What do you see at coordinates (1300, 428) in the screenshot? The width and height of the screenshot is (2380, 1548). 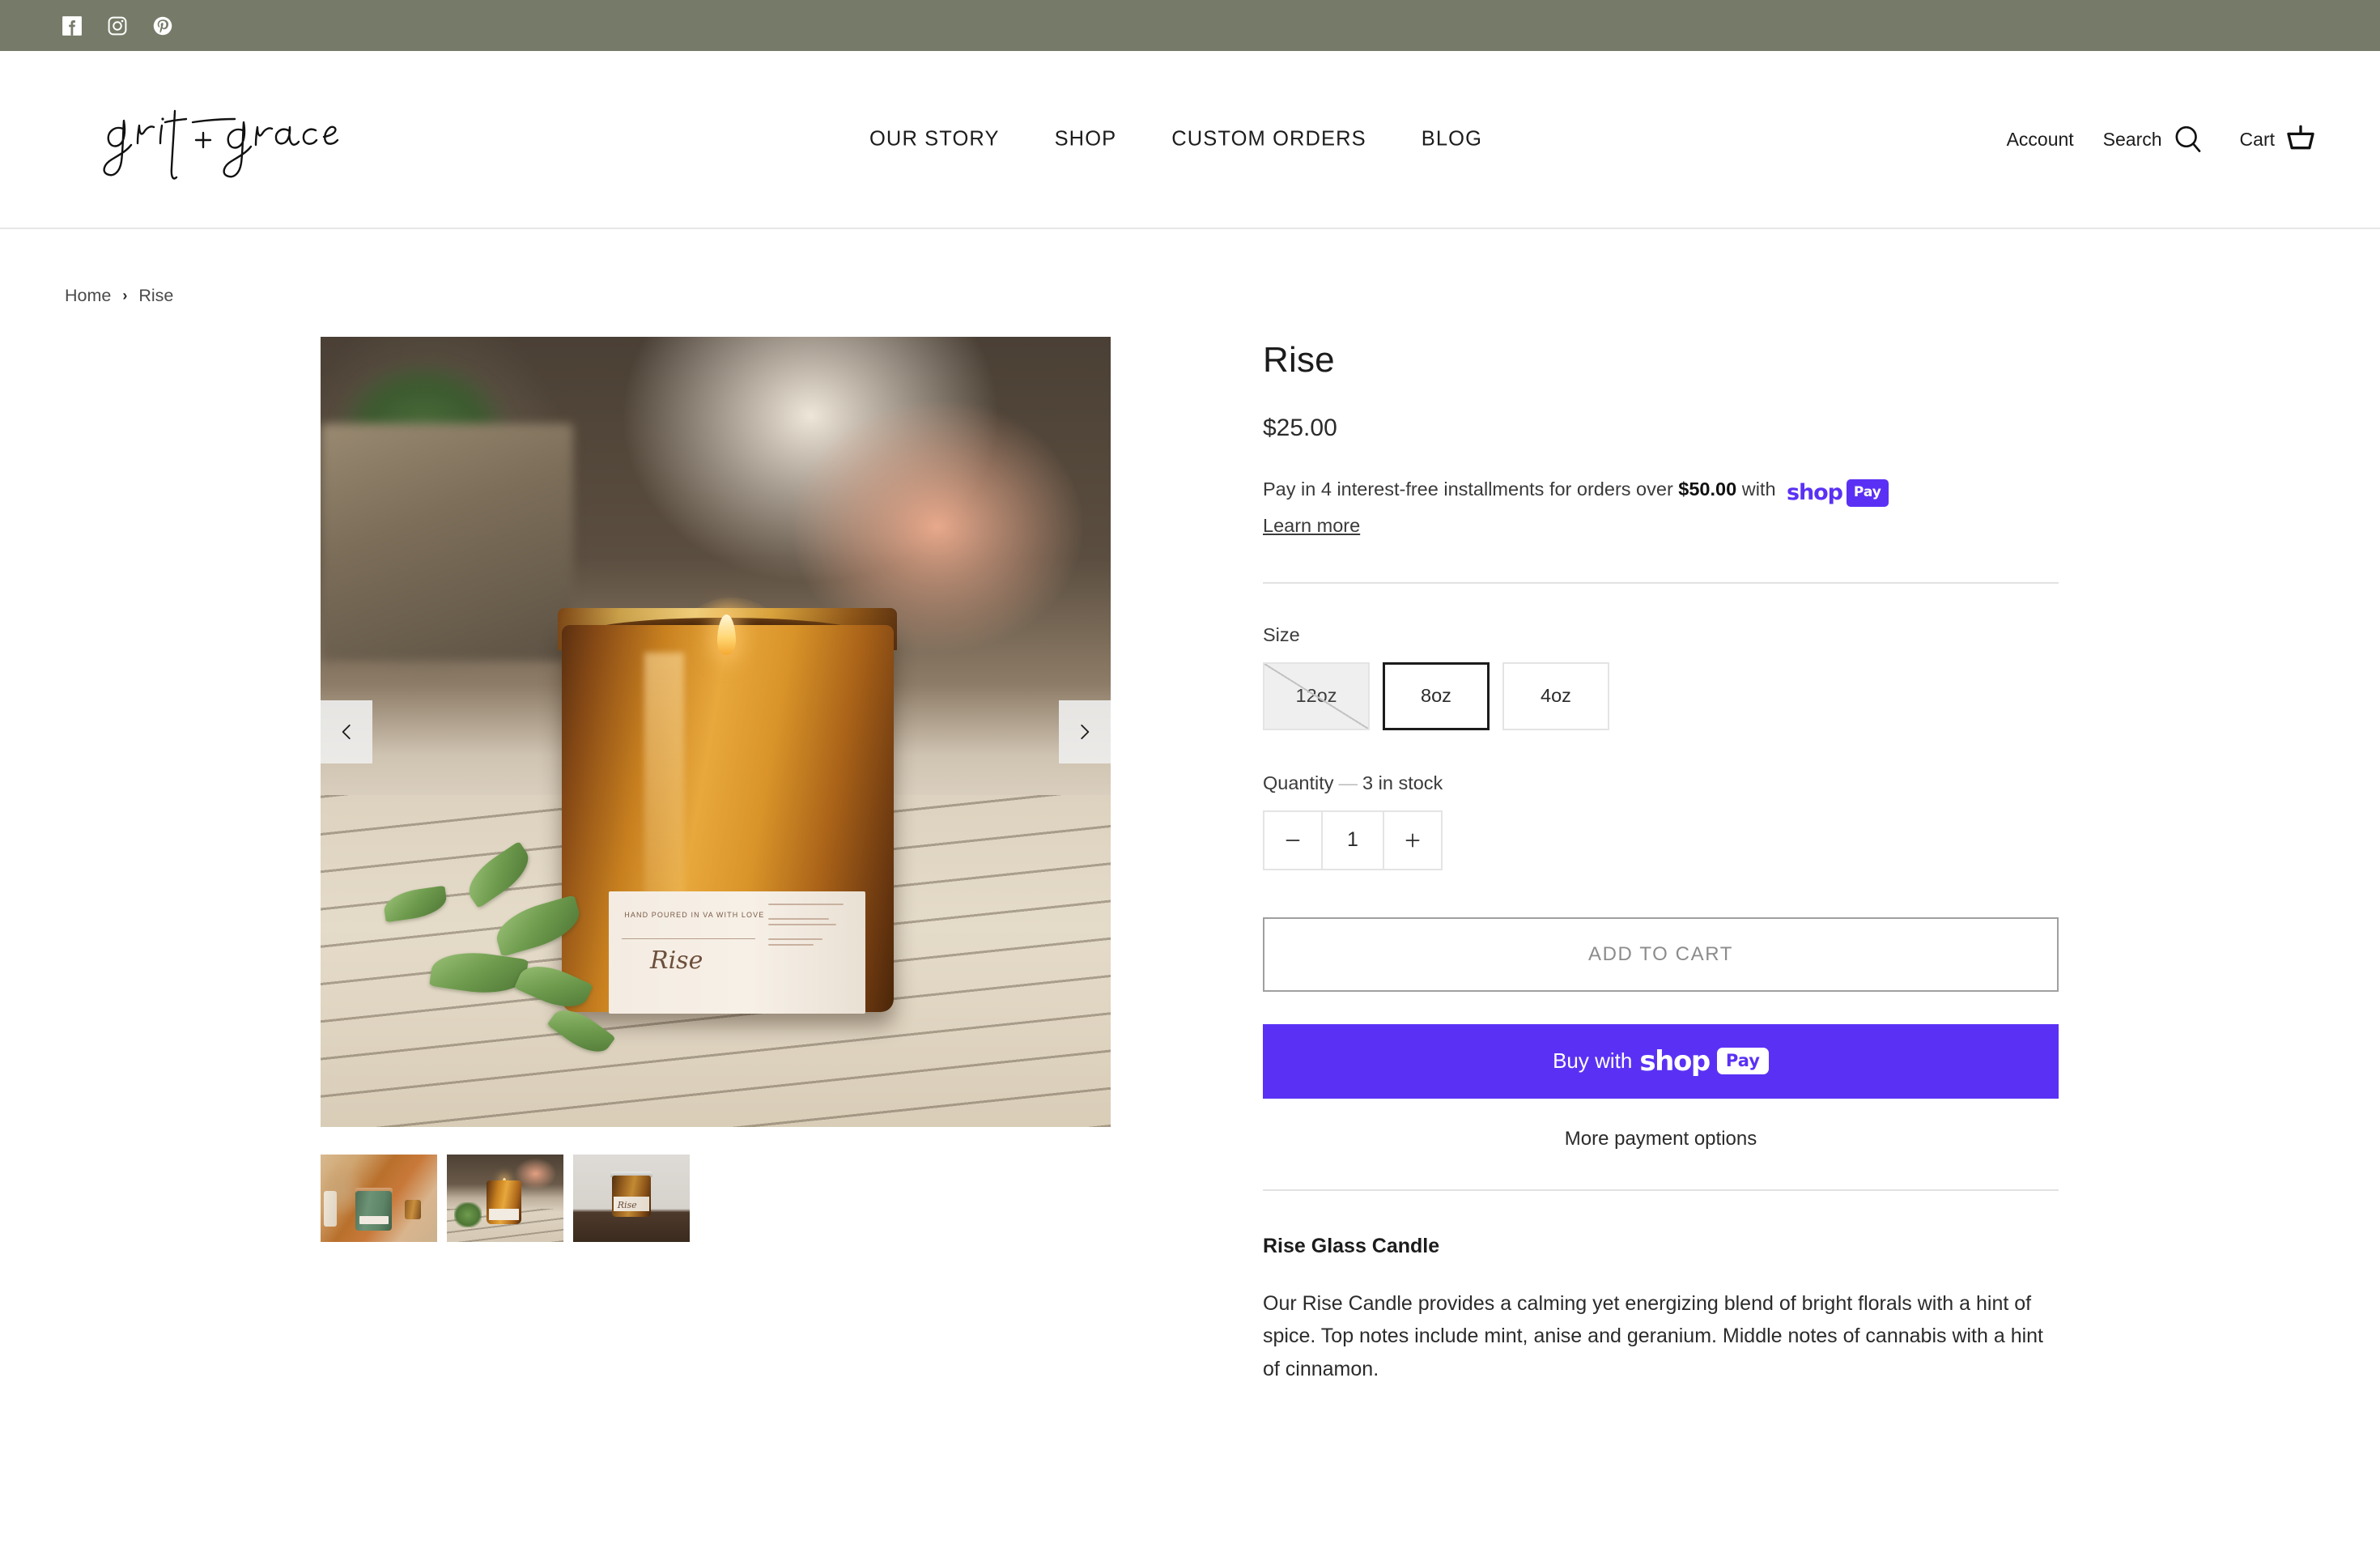 I see `product-price: $25.00` at bounding box center [1300, 428].